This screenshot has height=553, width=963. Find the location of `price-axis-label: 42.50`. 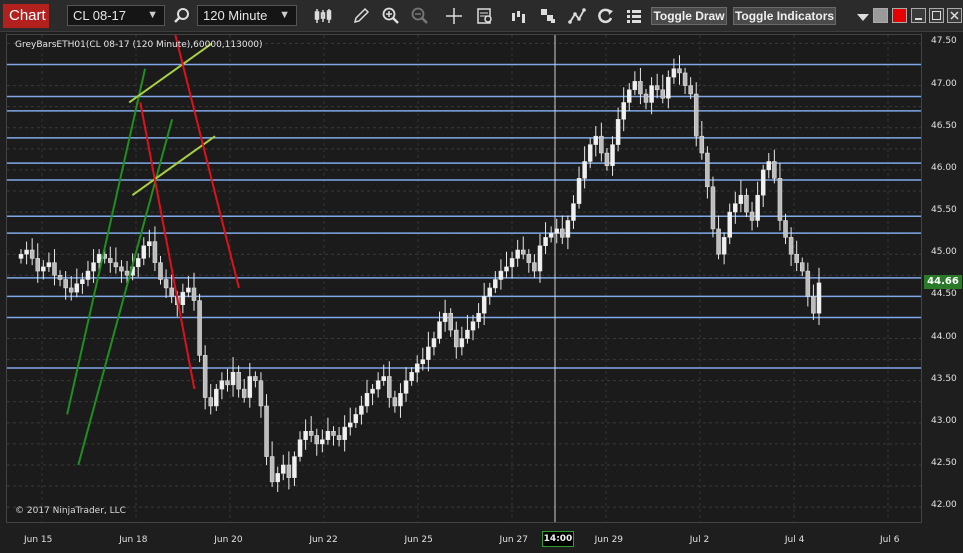

price-axis-label: 42.50 is located at coordinates (944, 462).